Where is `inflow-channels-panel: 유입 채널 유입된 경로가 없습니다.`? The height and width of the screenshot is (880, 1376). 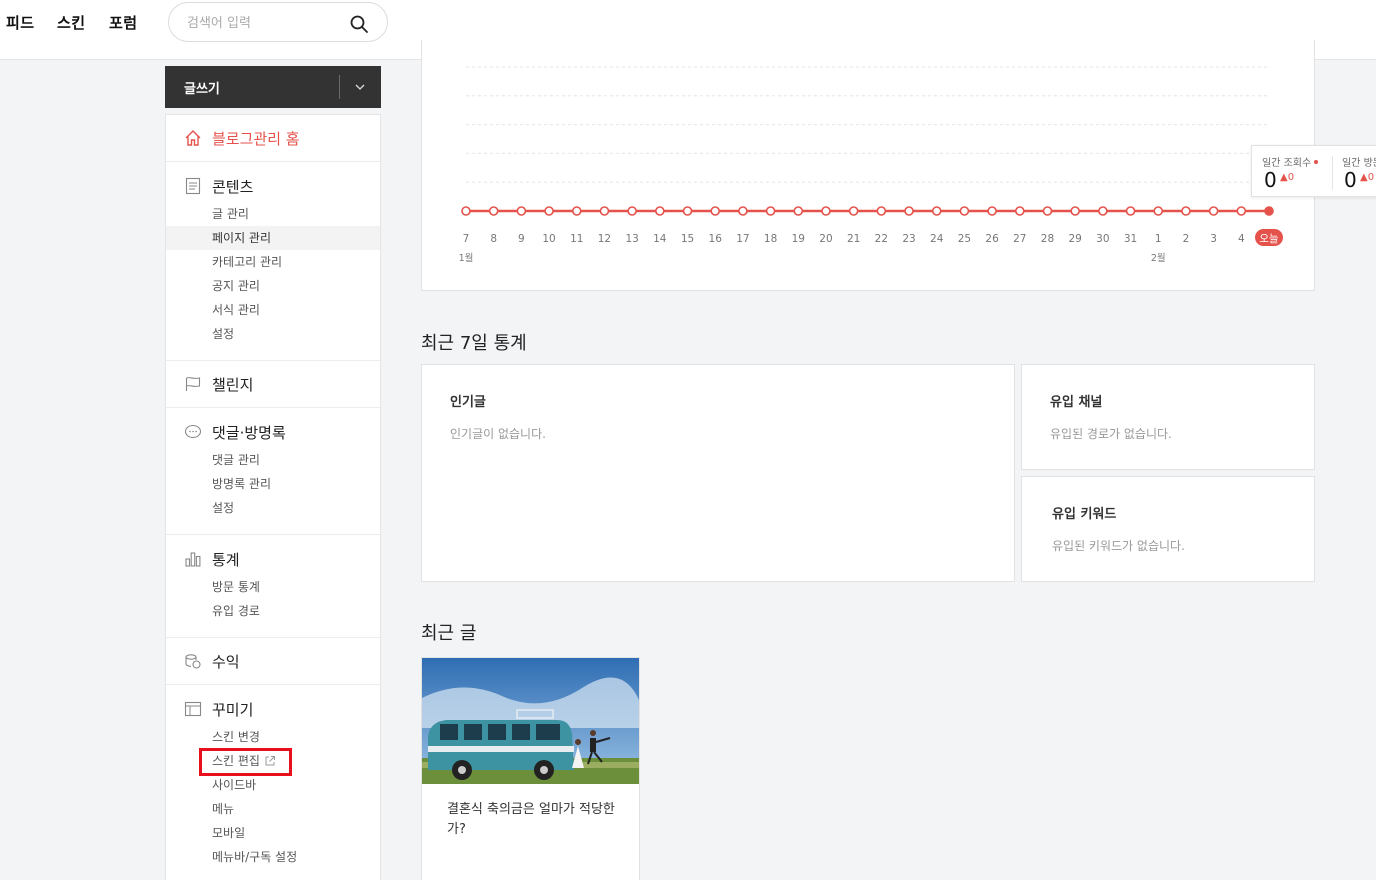 inflow-channels-panel: 유입 채널 유입된 경로가 없습니다. is located at coordinates (1168, 417).